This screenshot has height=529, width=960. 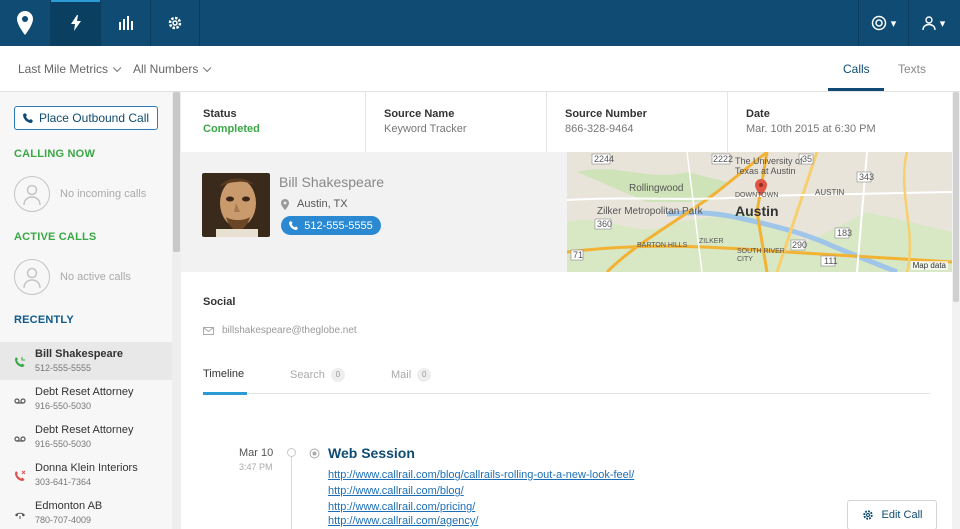 I want to click on tab-mail: Mail 0, so click(x=411, y=375).